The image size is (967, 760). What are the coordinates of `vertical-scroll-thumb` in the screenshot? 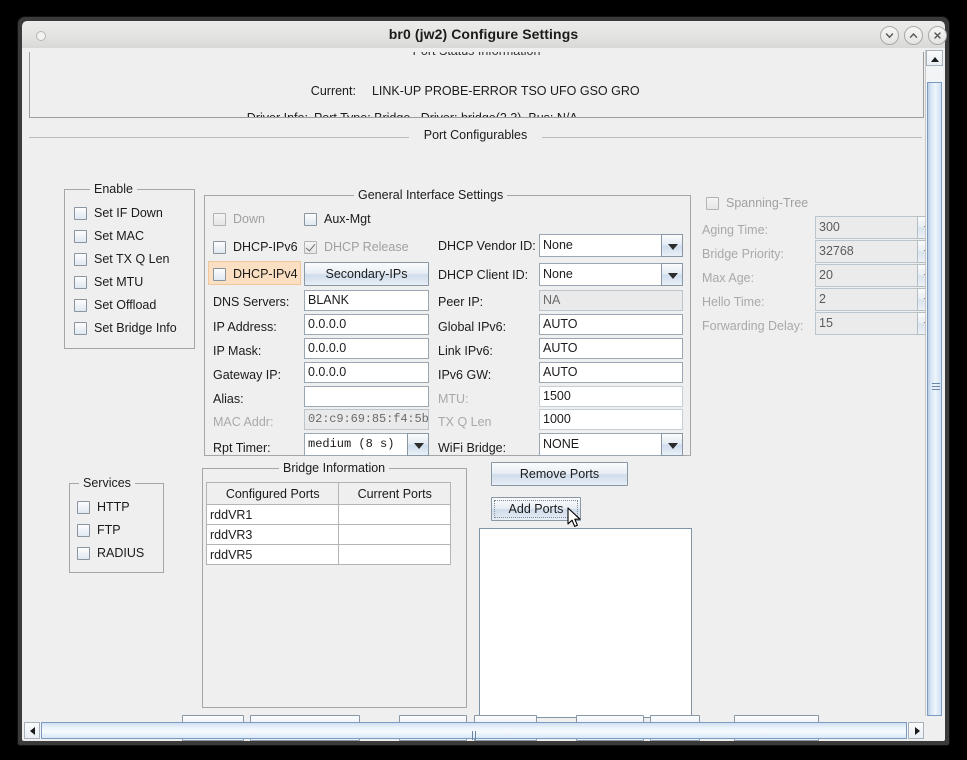 It's located at (934, 399).